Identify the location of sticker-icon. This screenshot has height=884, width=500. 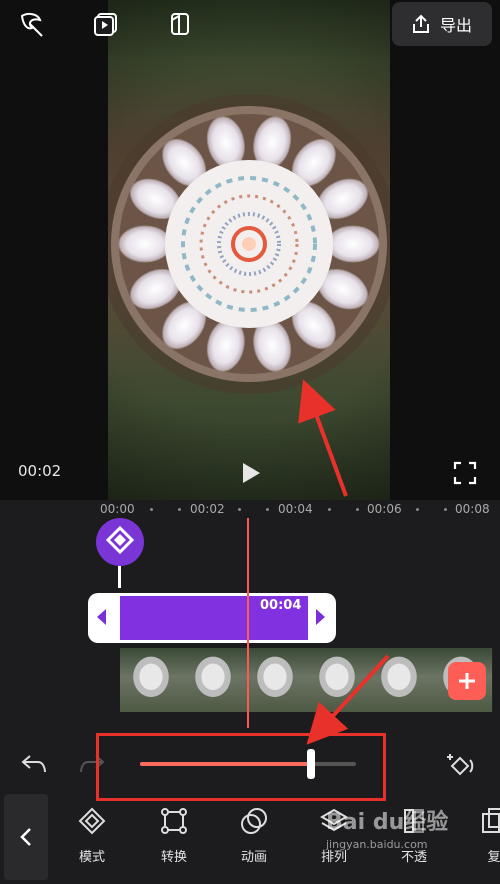
(120, 540).